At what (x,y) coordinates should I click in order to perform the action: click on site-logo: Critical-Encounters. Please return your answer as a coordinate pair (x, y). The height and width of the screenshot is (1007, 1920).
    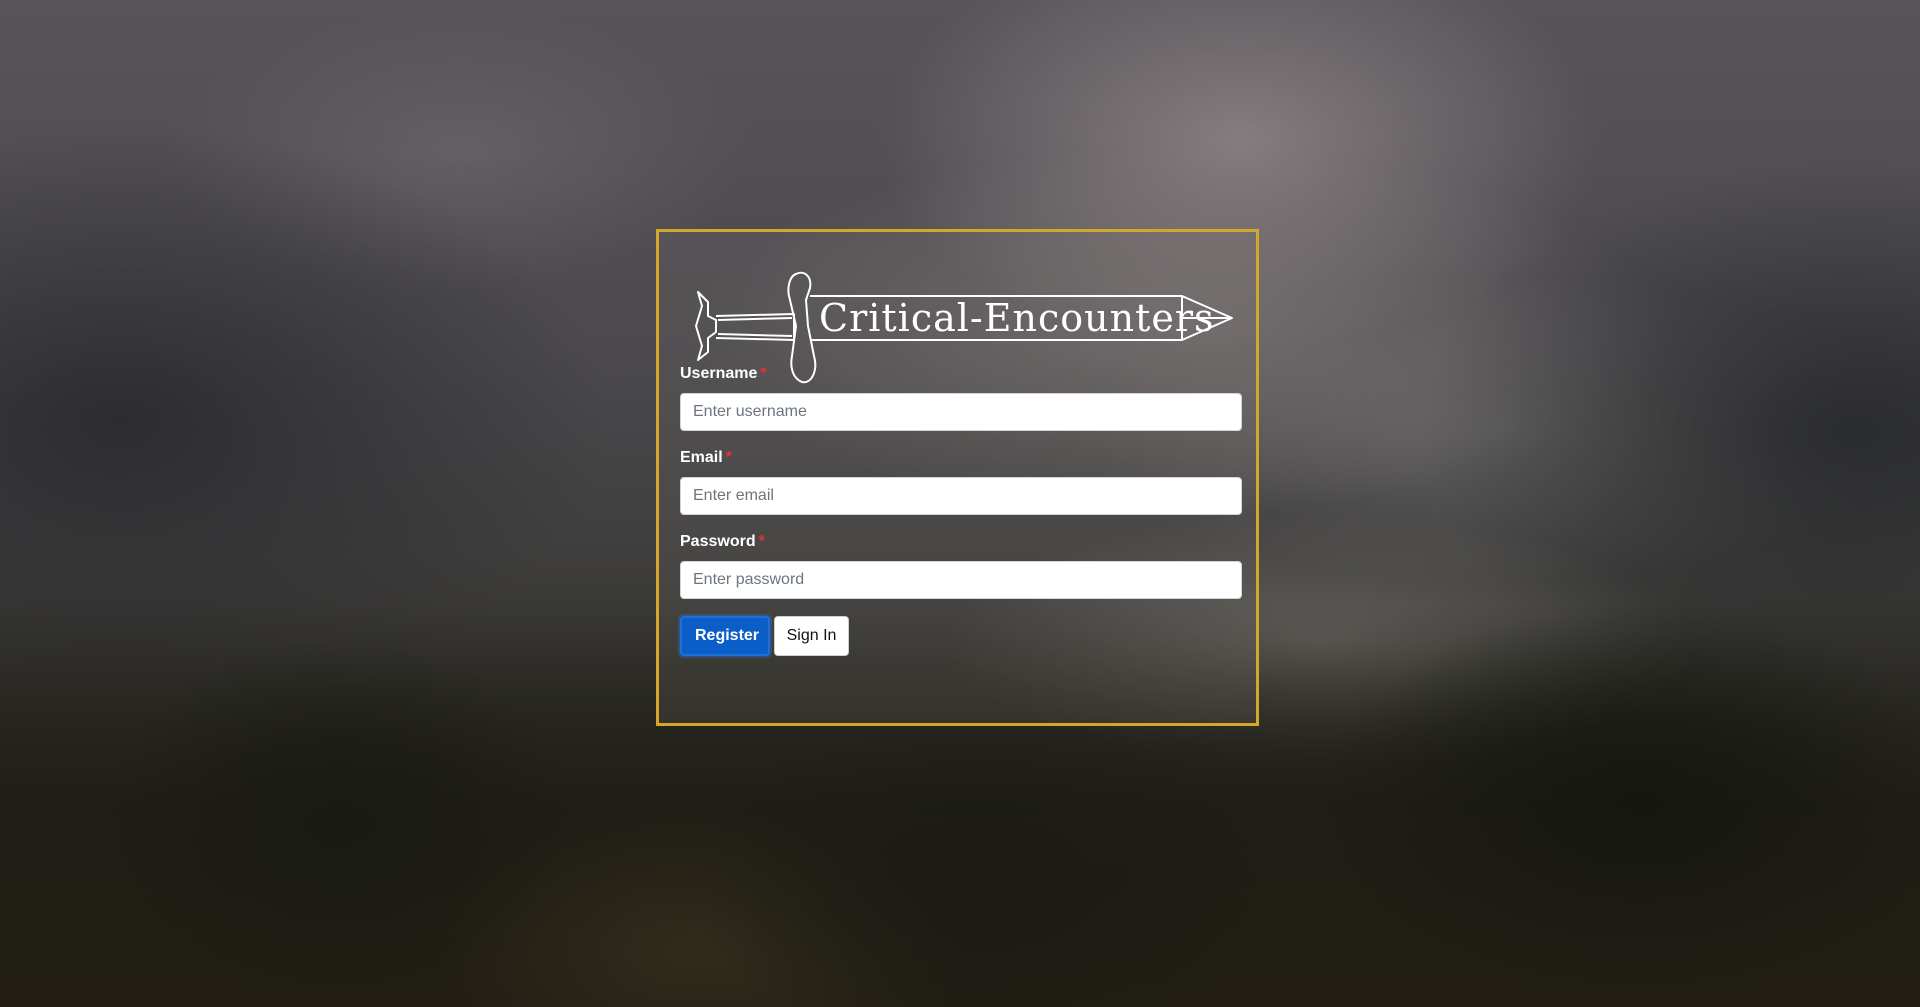
    Looking at the image, I should click on (966, 327).